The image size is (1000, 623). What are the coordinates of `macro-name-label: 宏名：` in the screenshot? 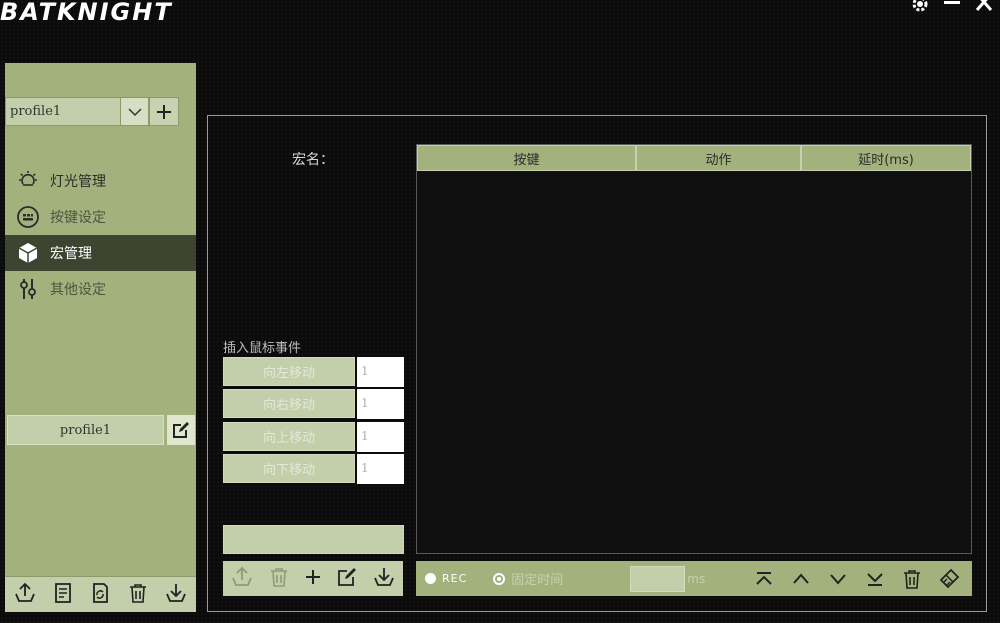 It's located at (313, 160).